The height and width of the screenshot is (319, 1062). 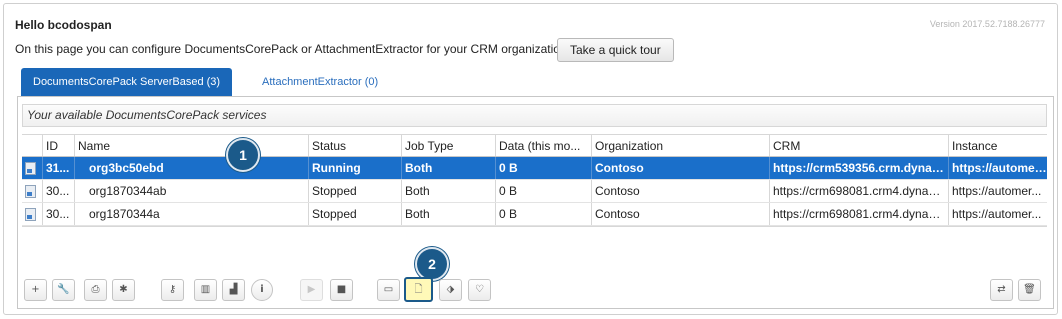 I want to click on row-name: org1870344a, so click(x=191, y=214).